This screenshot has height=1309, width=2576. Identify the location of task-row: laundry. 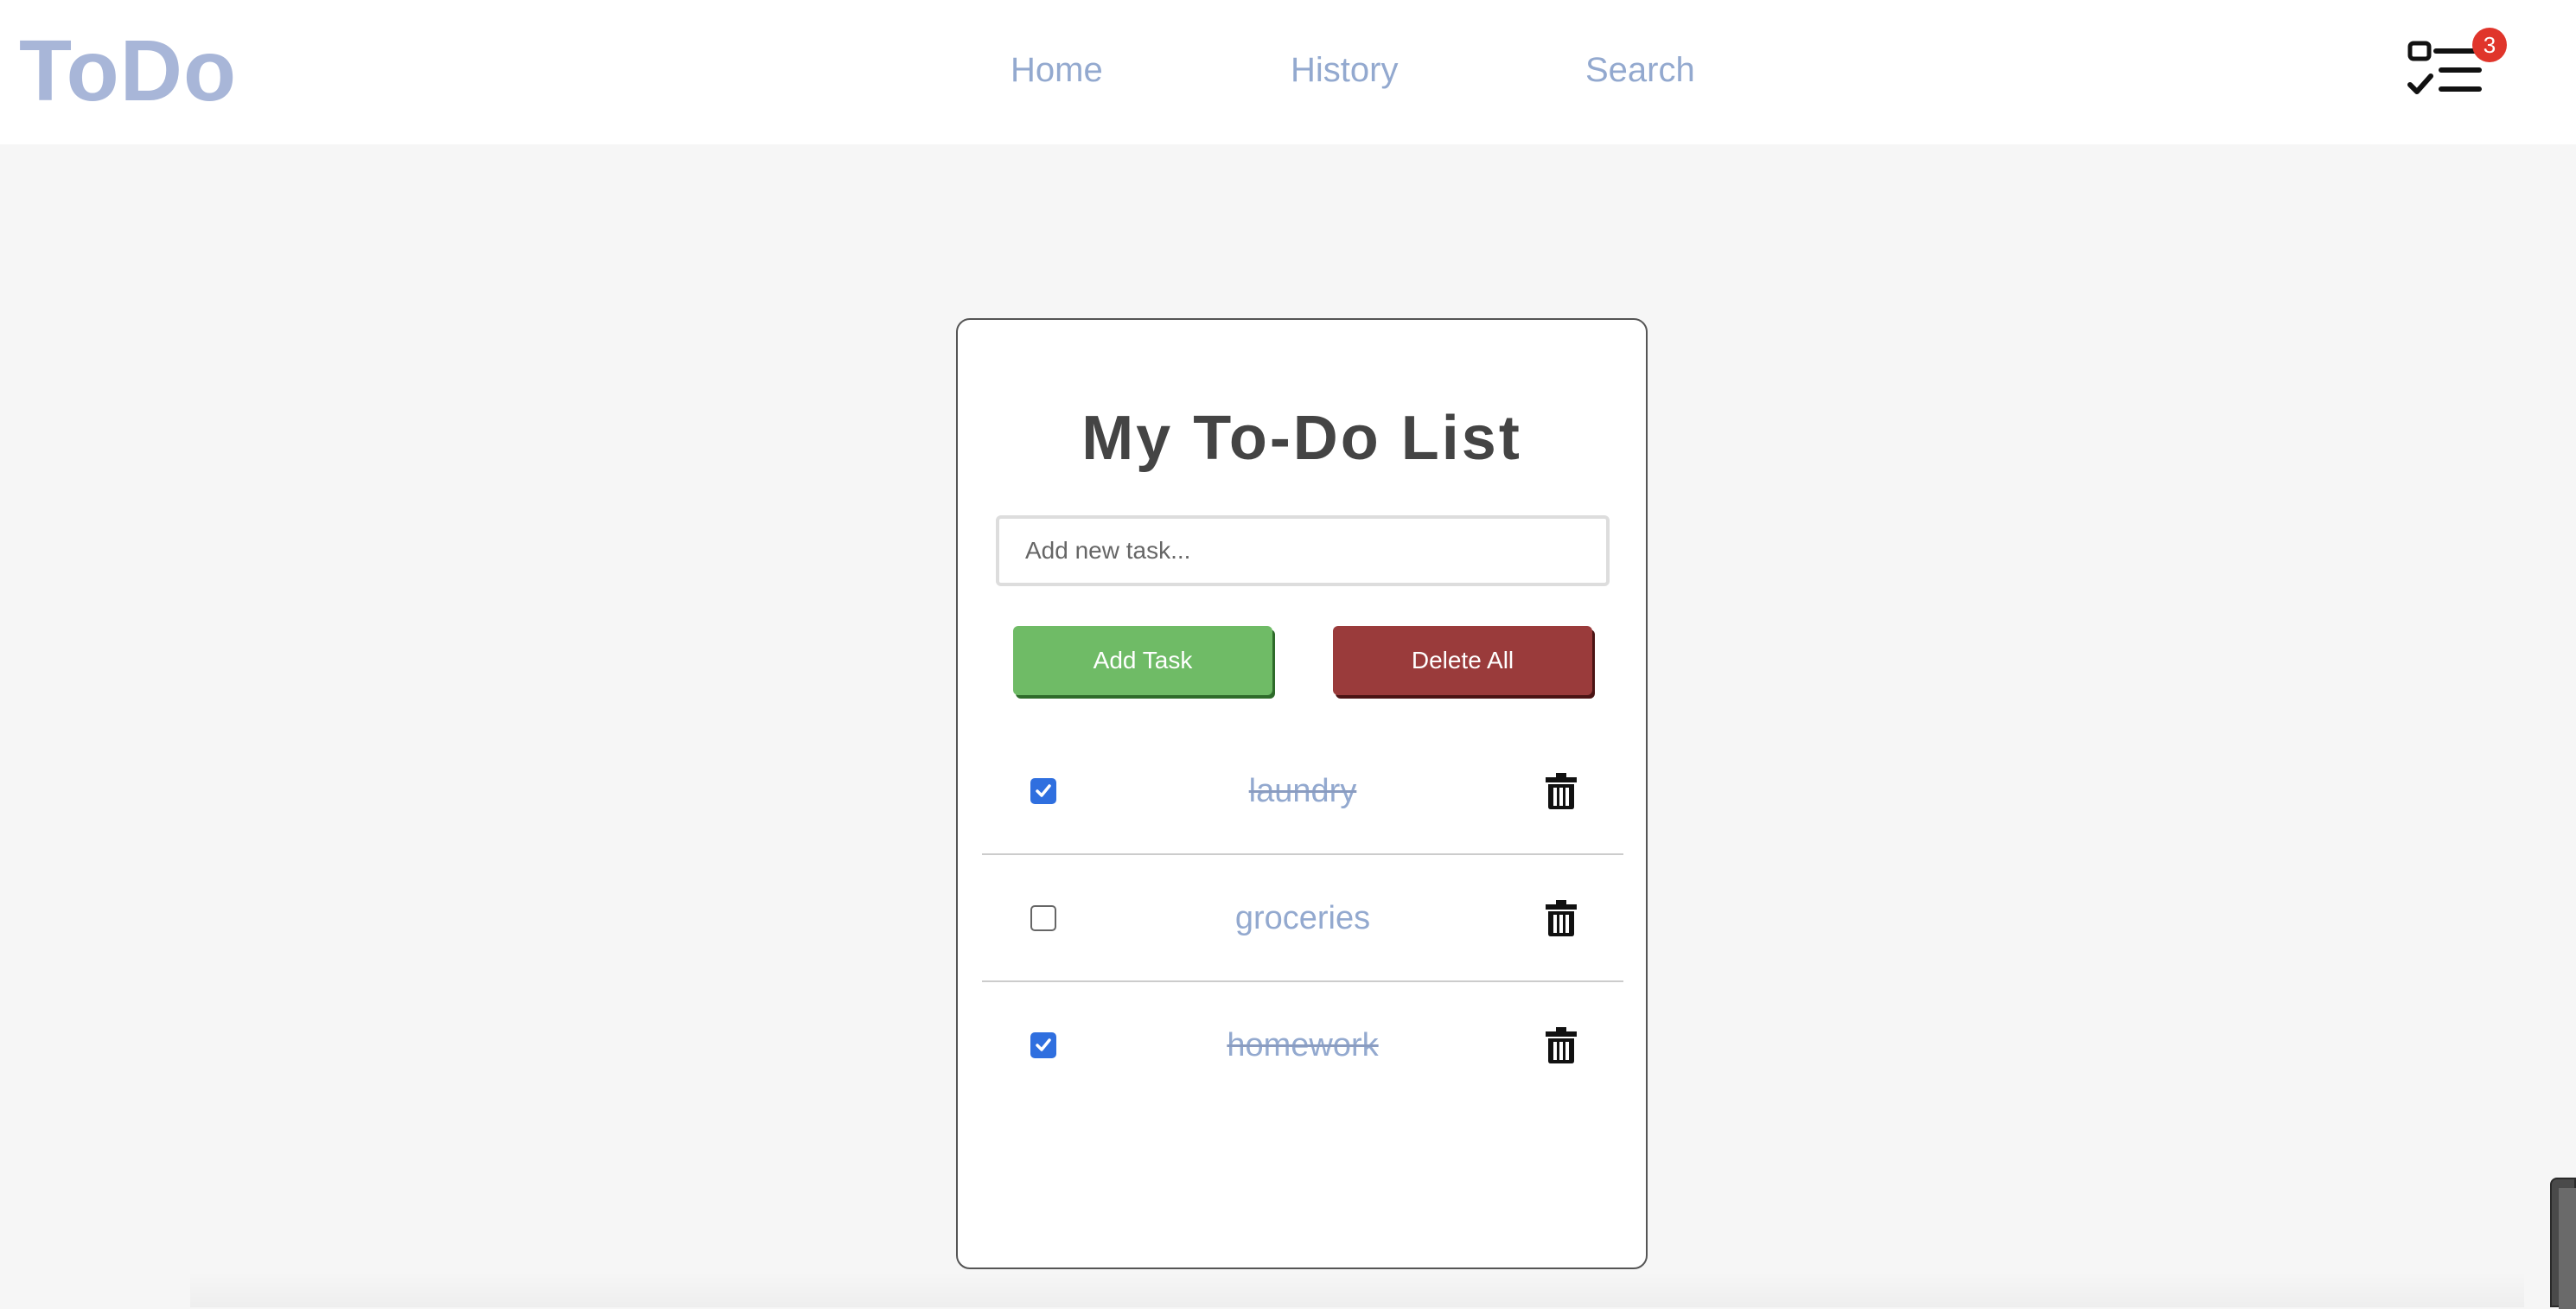
(1302, 791).